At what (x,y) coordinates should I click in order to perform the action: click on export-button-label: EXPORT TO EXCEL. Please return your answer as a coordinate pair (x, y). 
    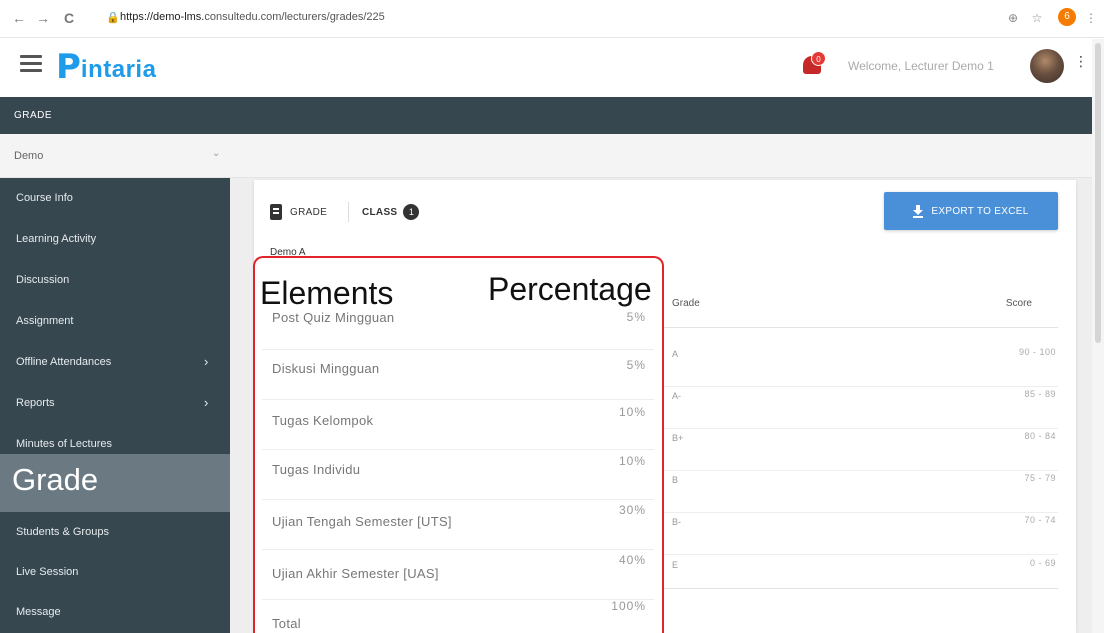
    Looking at the image, I should click on (980, 211).